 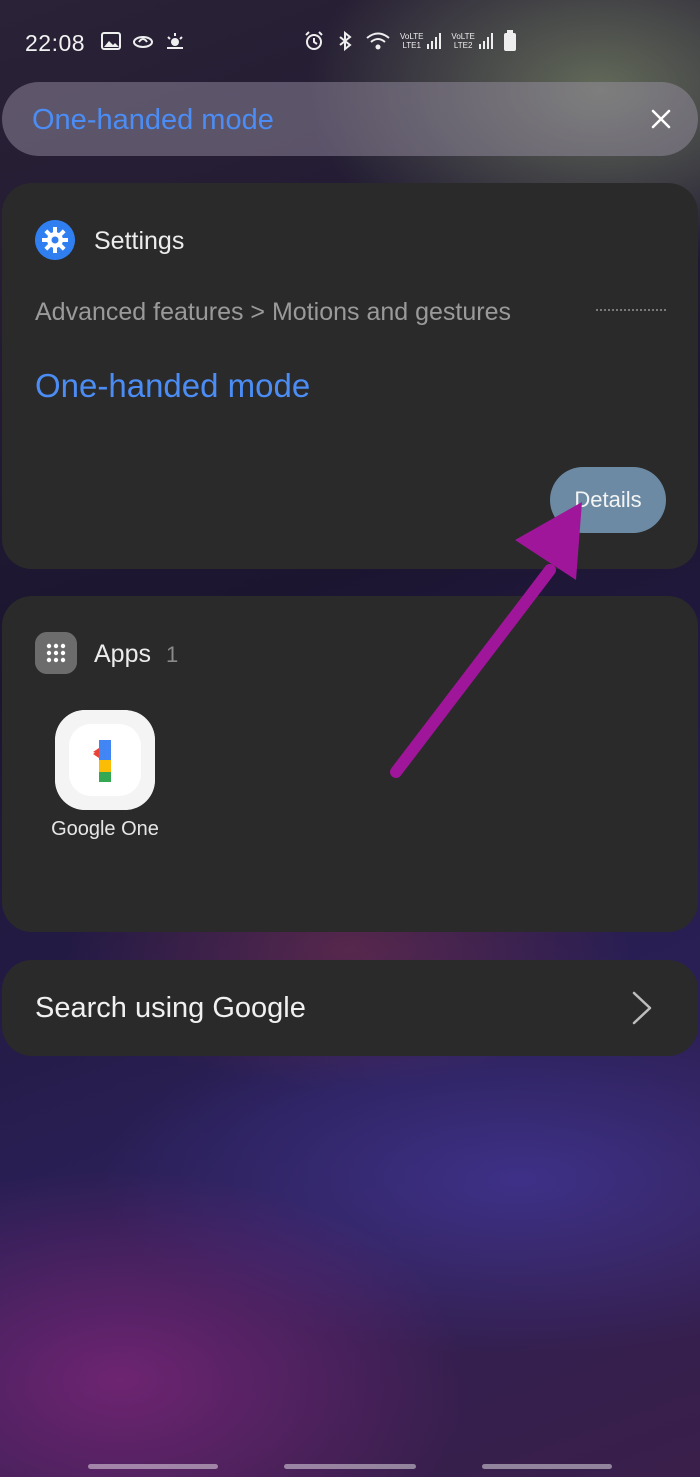 I want to click on signal-lte1-icon: VoLTE LTE1, so click(x=421, y=41).